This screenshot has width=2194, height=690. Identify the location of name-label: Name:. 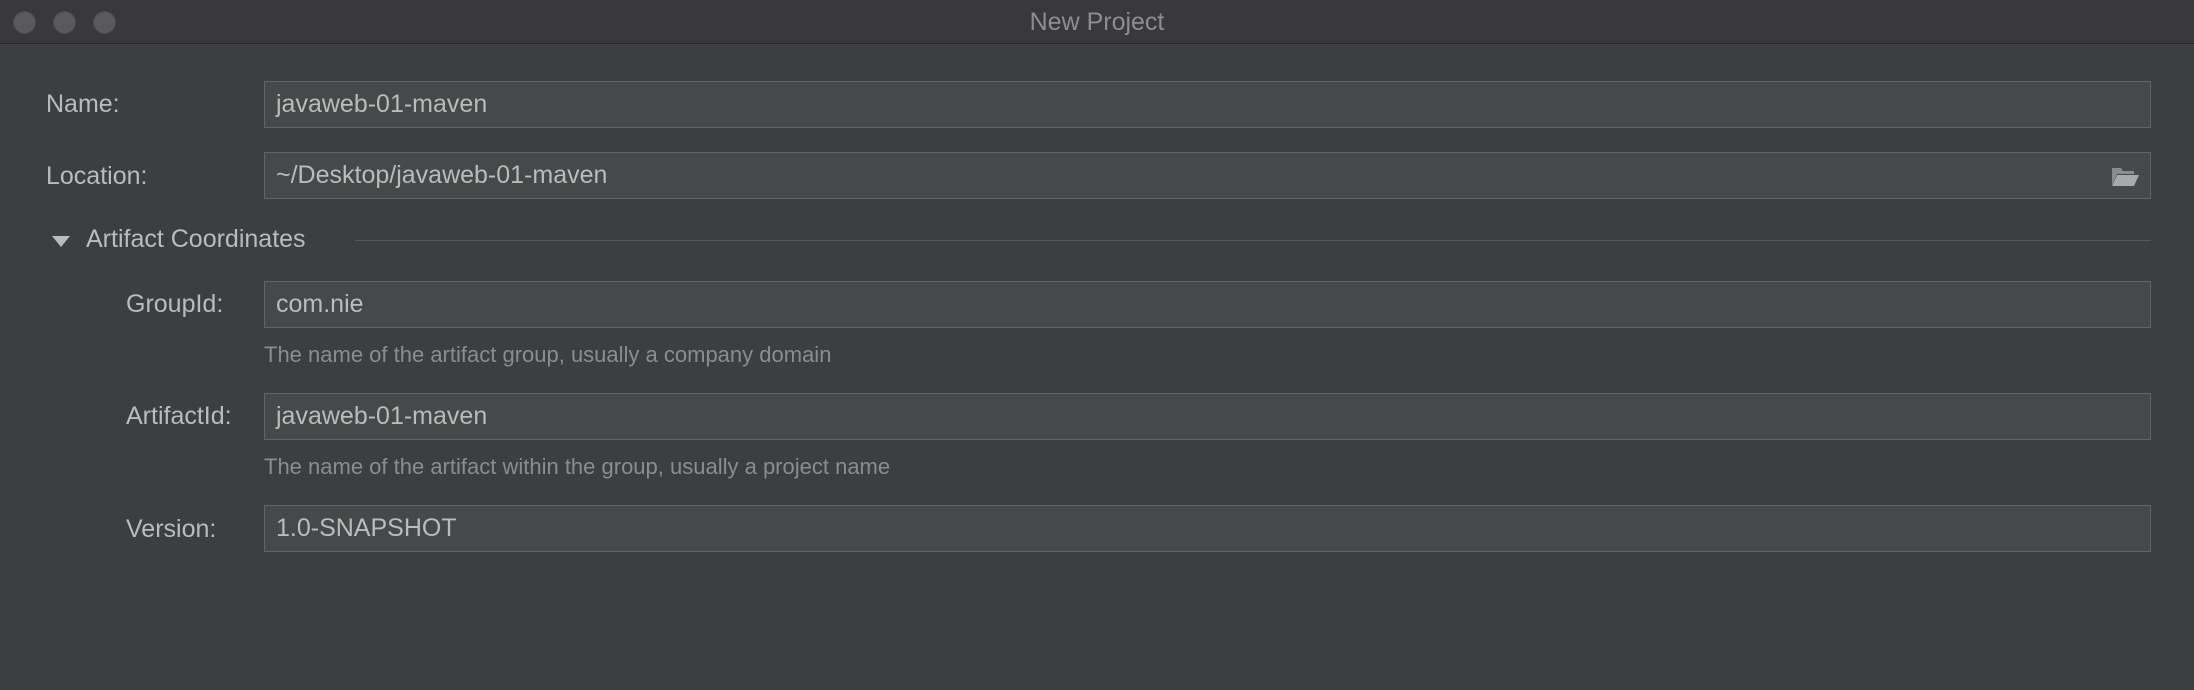
(83, 104).